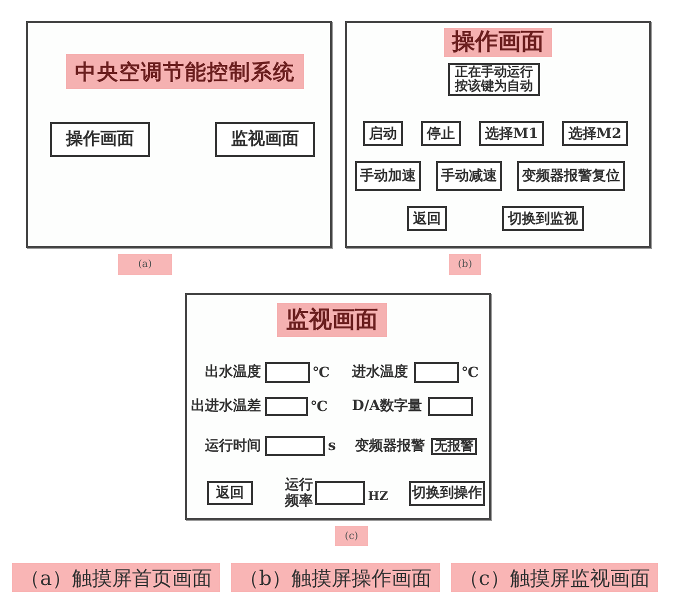 This screenshot has width=691, height=602. What do you see at coordinates (469, 176) in the screenshot?
I see `screen-button: 手动减速` at bounding box center [469, 176].